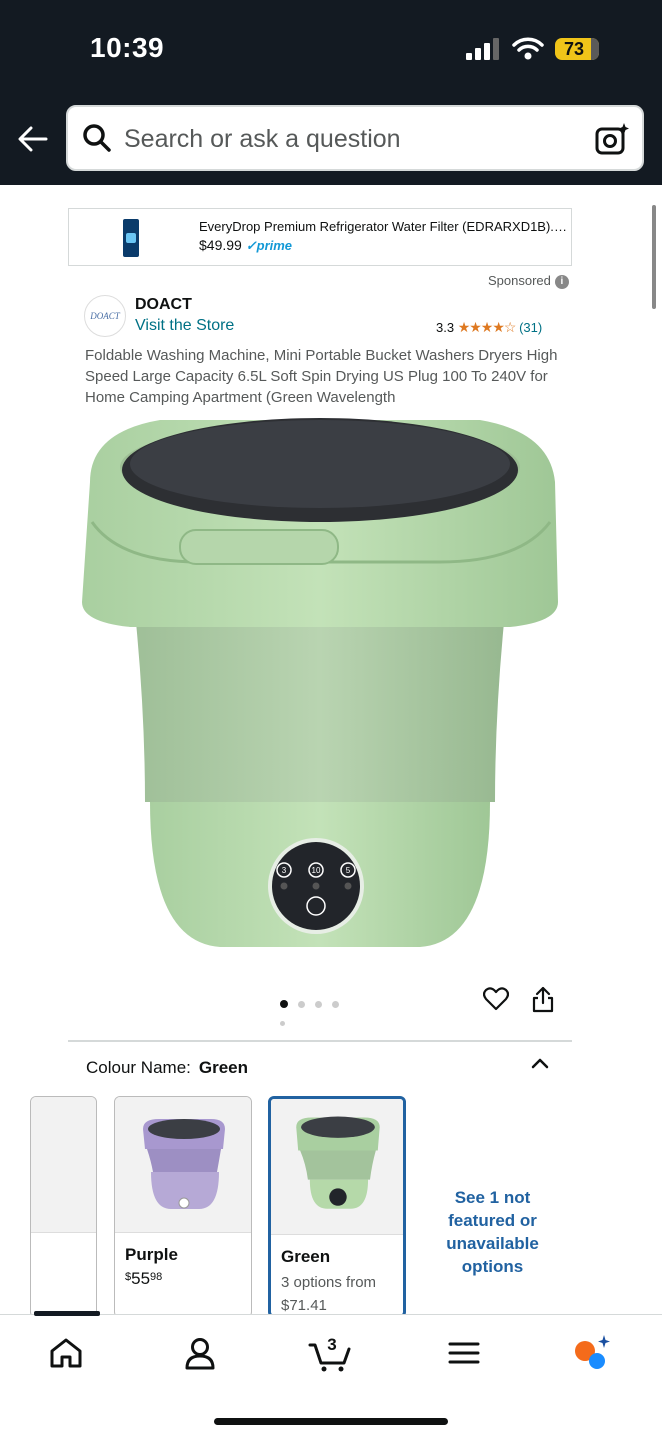 Image resolution: width=662 pixels, height=1440 pixels. What do you see at coordinates (105, 316) in the screenshot?
I see `brand-logo: DOACT` at bounding box center [105, 316].